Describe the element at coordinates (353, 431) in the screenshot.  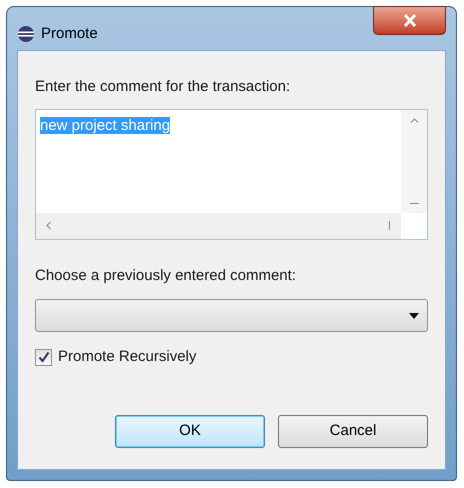
I see `dialog-button: Cancel` at that location.